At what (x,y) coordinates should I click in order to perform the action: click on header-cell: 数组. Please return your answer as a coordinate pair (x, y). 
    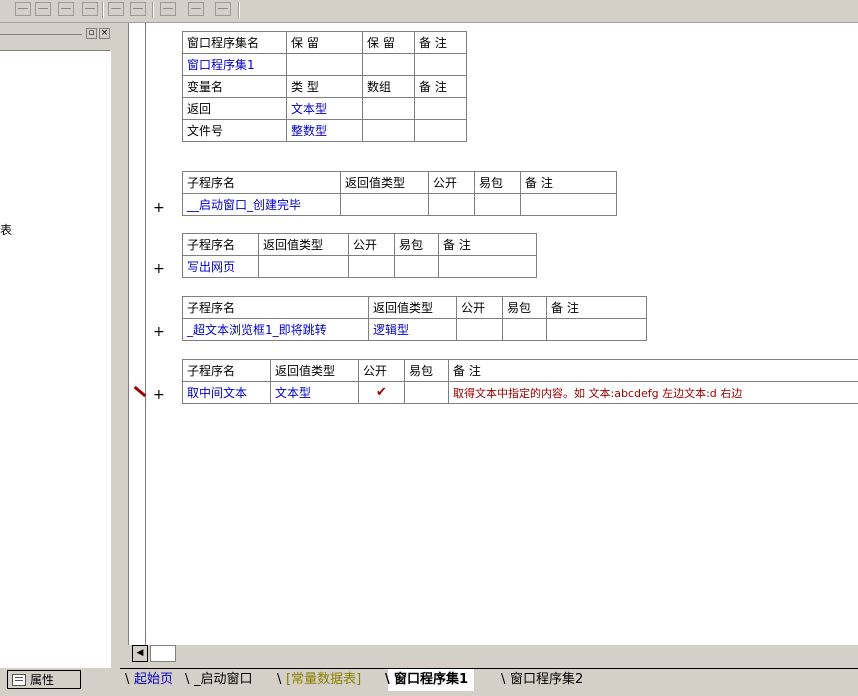
    Looking at the image, I should click on (389, 87).